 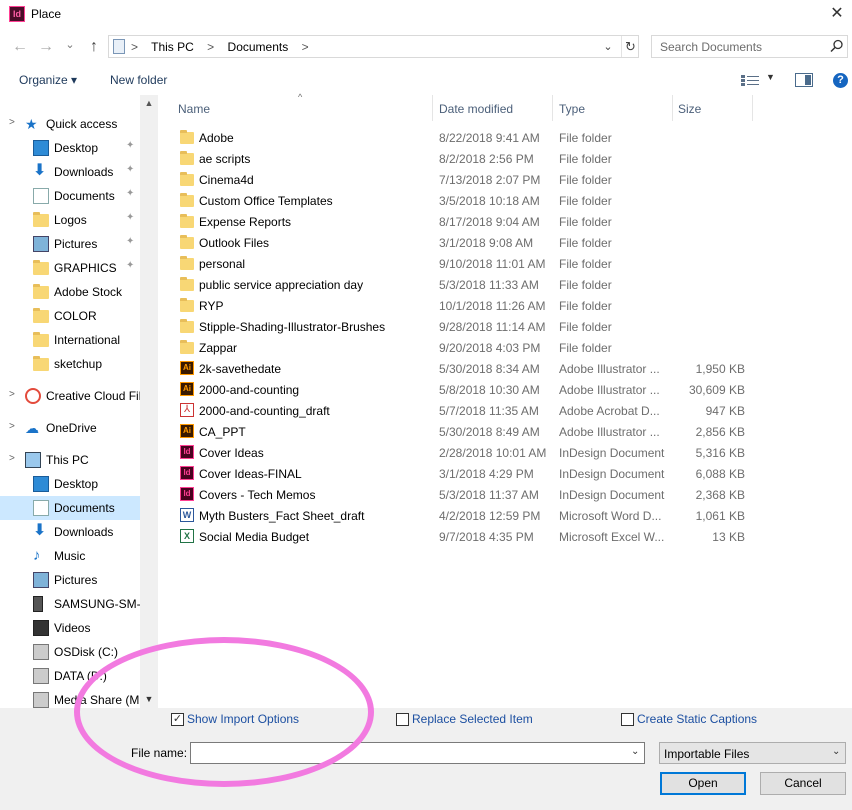 I want to click on sidebar-item: SAMSUNG-SM-G, so click(x=70, y=604).